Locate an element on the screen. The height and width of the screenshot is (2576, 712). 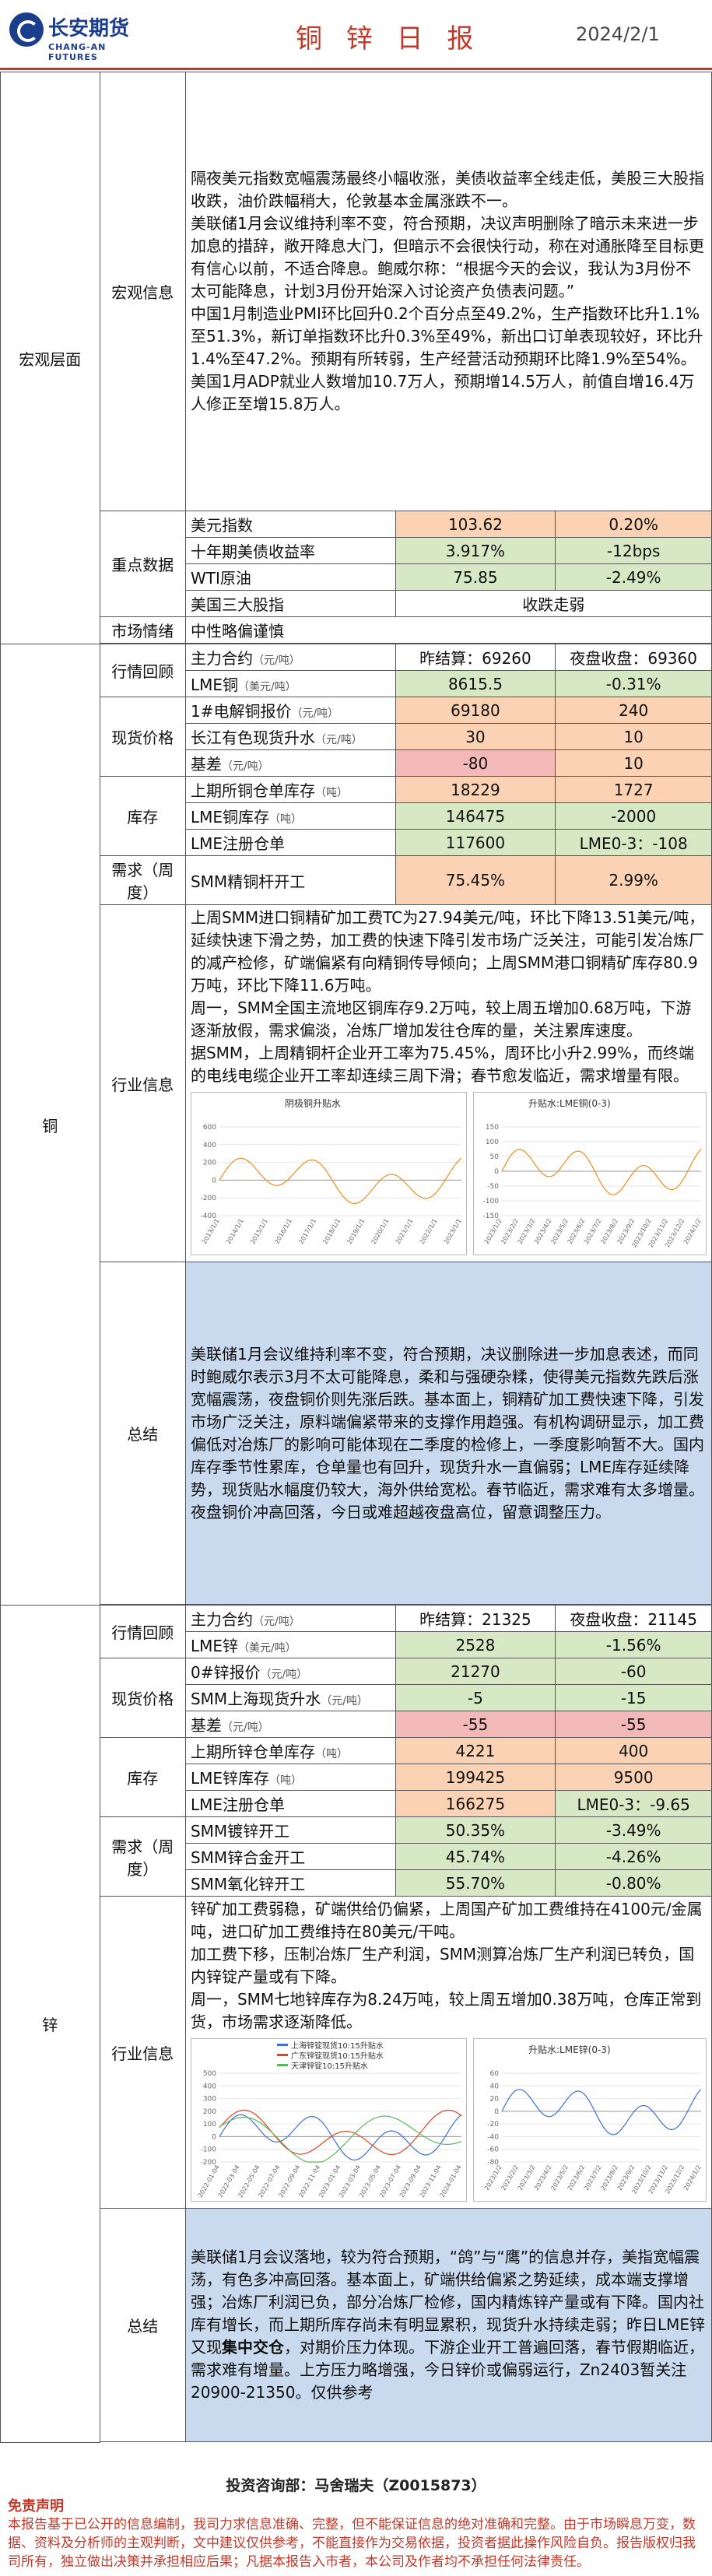
chart-title: 阴极铜升贴水 is located at coordinates (313, 1103).